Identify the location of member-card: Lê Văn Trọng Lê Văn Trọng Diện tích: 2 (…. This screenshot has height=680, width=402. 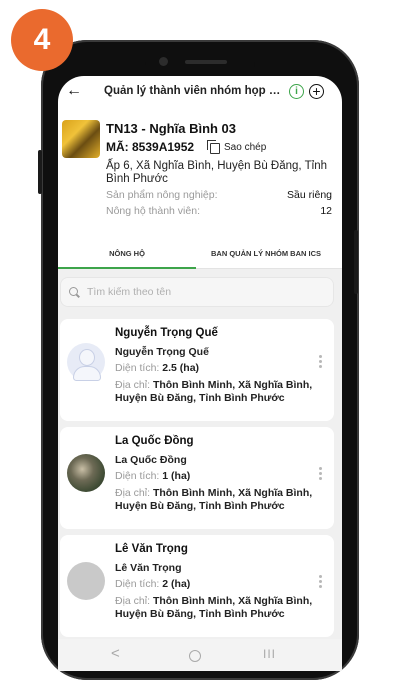
(197, 586).